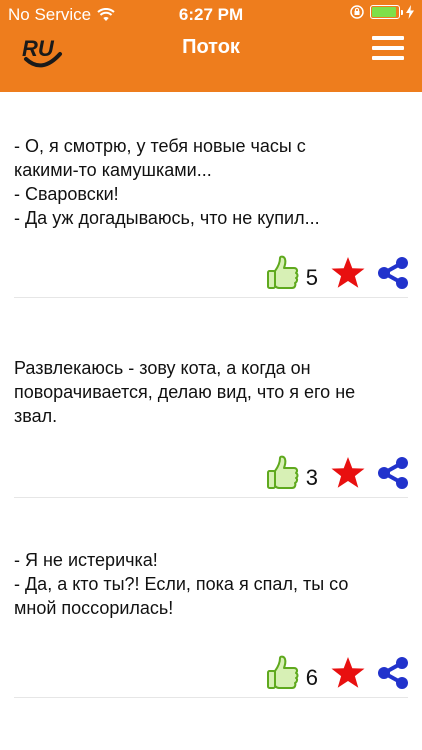 The height and width of the screenshot is (750, 422). What do you see at coordinates (410, 12) in the screenshot?
I see `charging-bolt-icon` at bounding box center [410, 12].